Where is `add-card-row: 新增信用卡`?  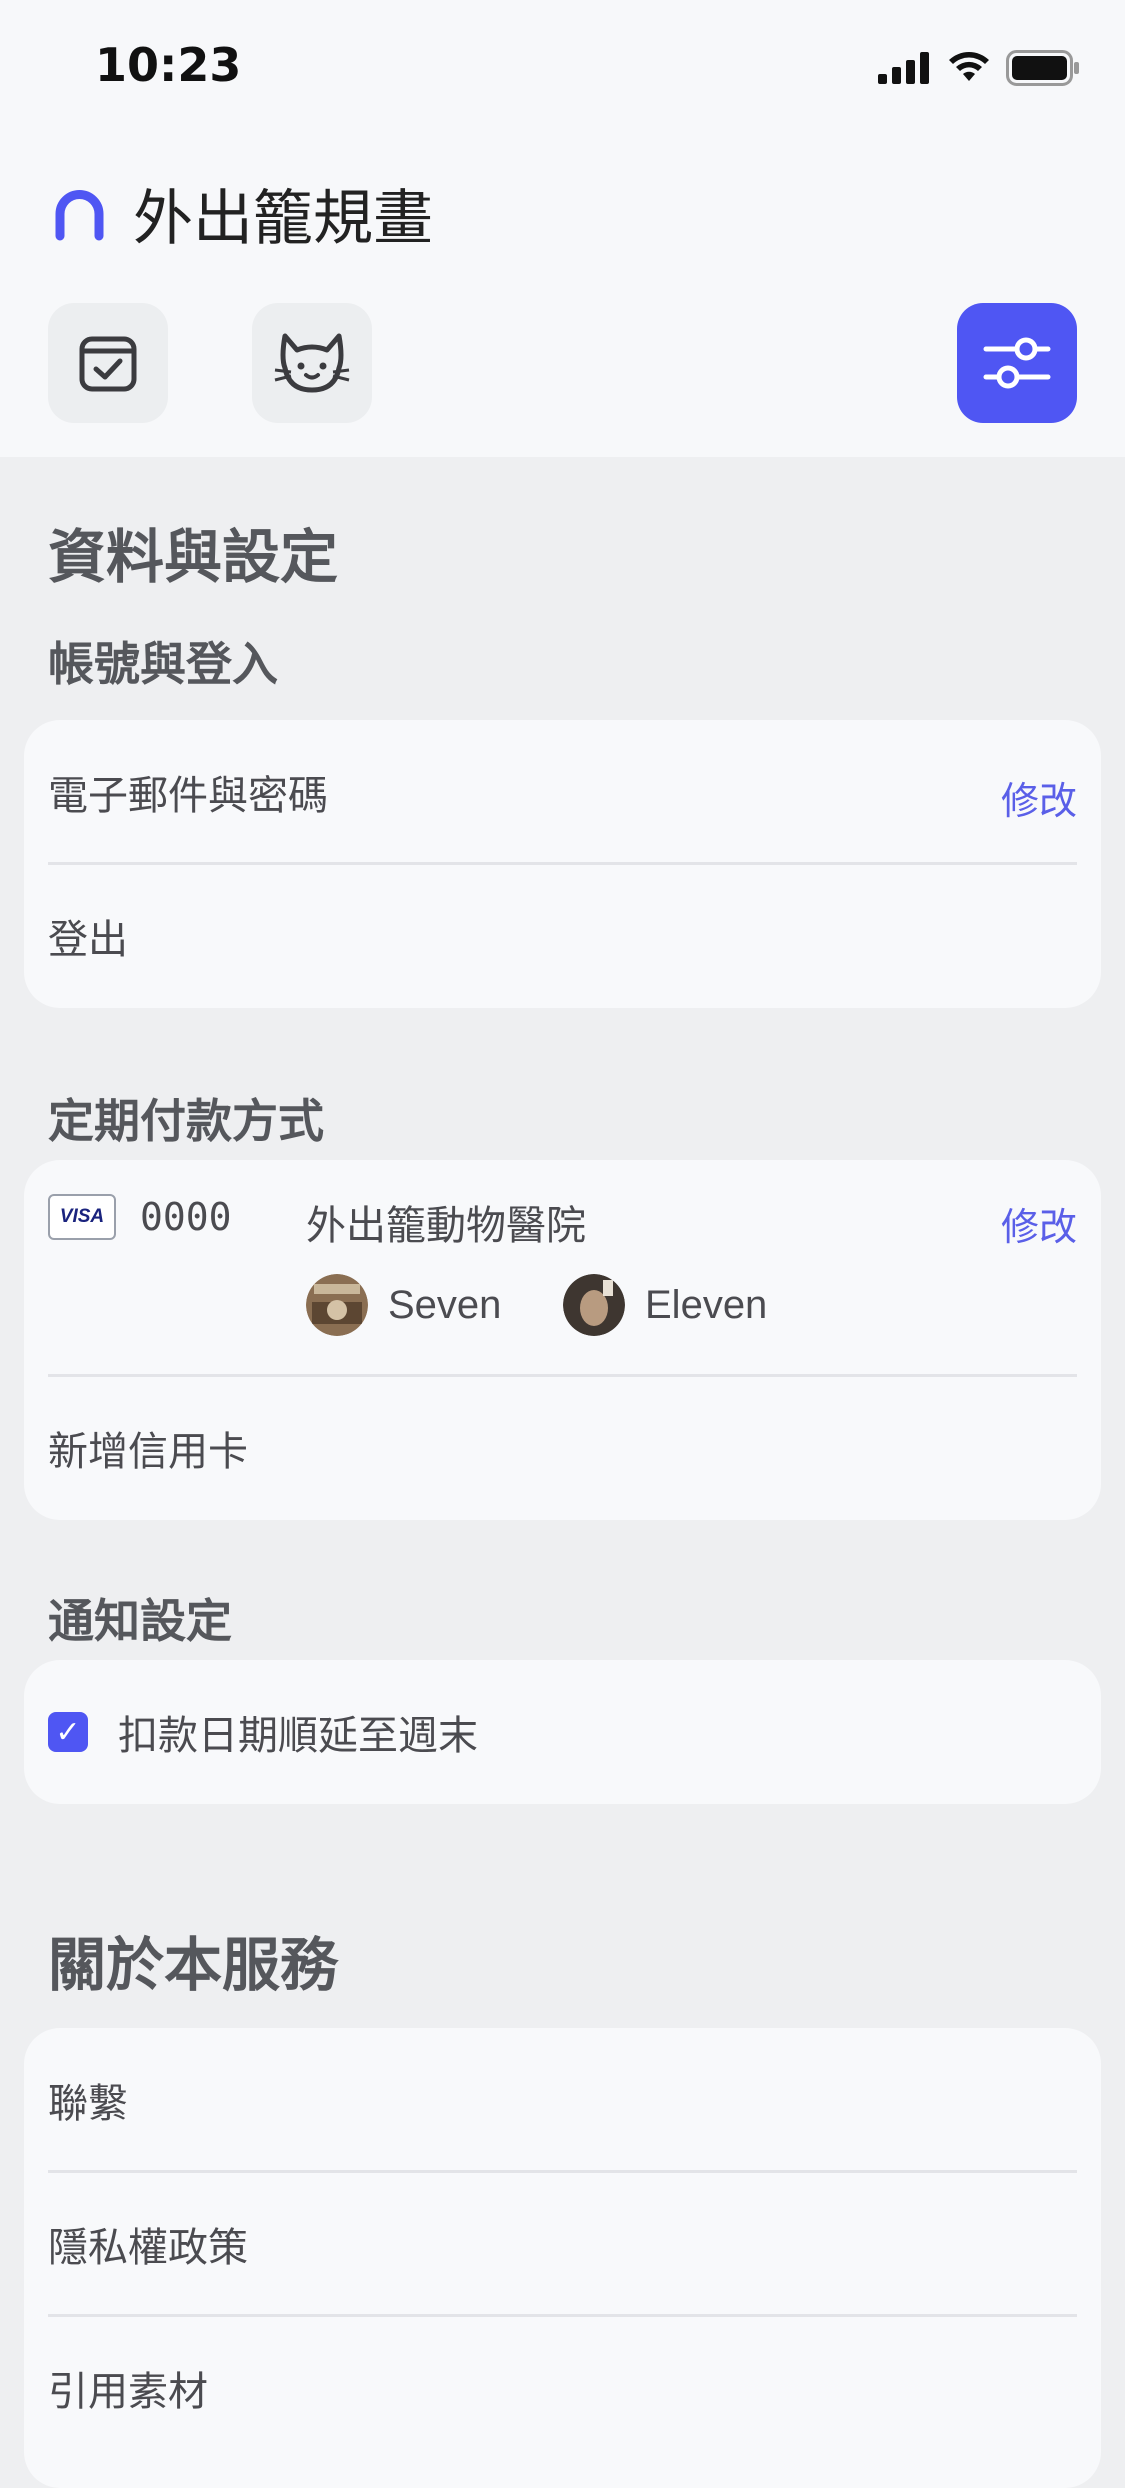
add-card-row: 新增信用卡 is located at coordinates (562, 1448).